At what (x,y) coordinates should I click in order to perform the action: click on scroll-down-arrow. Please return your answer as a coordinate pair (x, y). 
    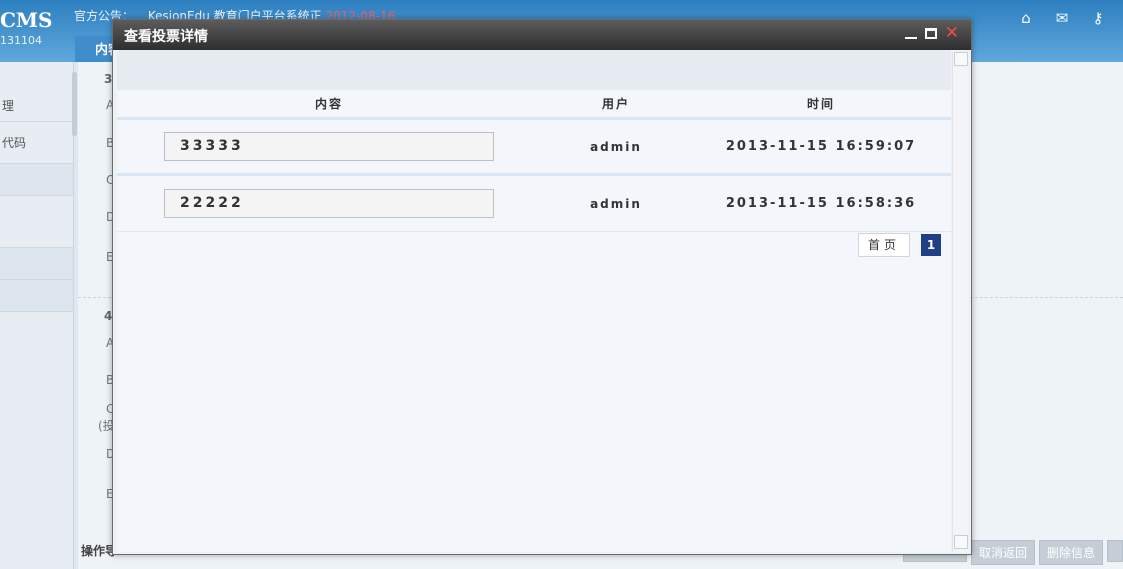
    Looking at the image, I should click on (961, 542).